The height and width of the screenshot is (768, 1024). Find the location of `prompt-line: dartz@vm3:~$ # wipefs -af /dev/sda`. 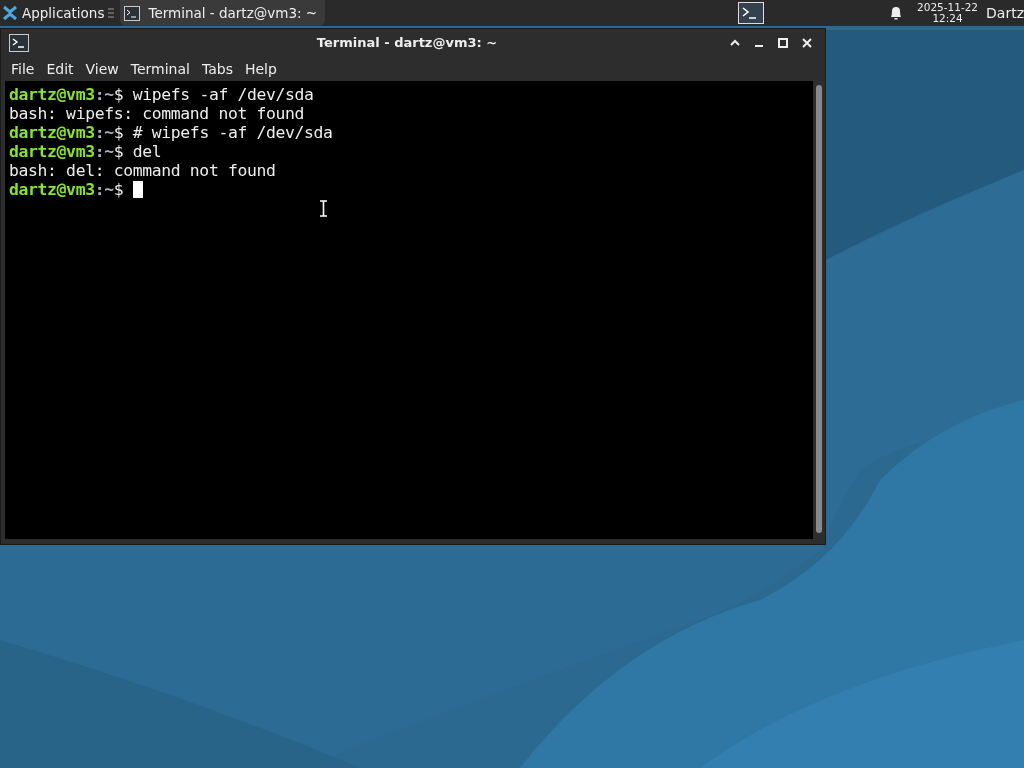

prompt-line: dartz@vm3:~$ # wipefs -af /dev/sda is located at coordinates (171, 132).